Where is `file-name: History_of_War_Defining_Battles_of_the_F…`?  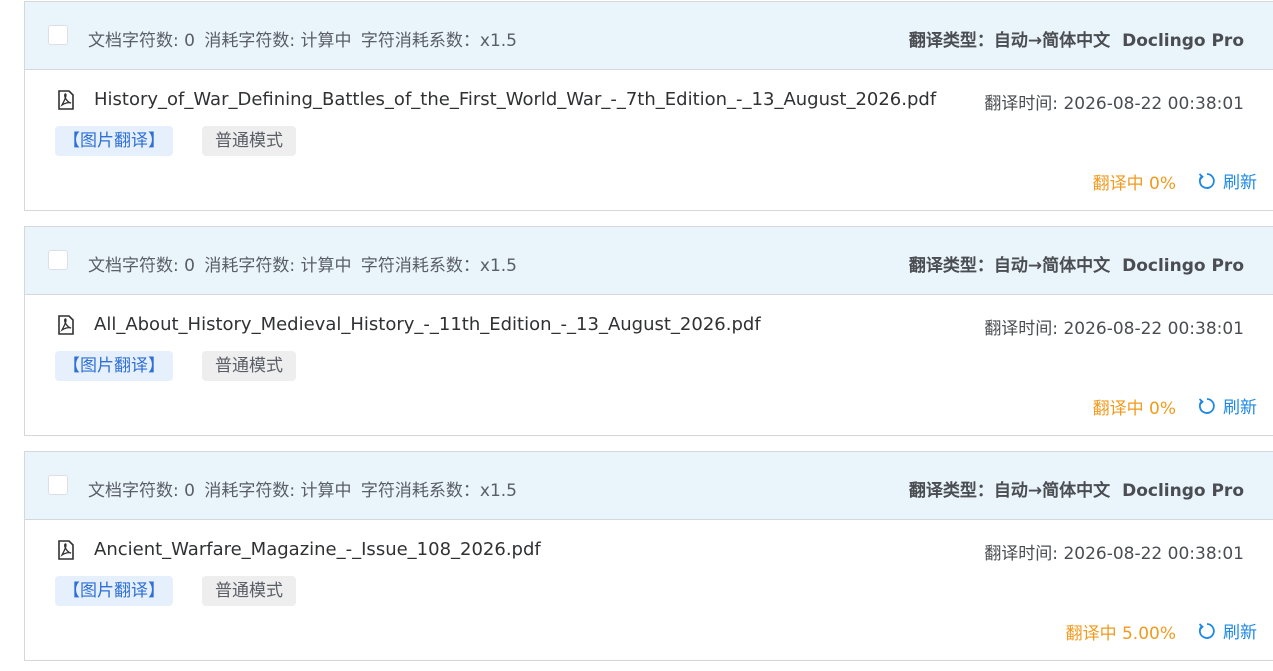
file-name: History_of_War_Defining_Battles_of_the_F… is located at coordinates (515, 99).